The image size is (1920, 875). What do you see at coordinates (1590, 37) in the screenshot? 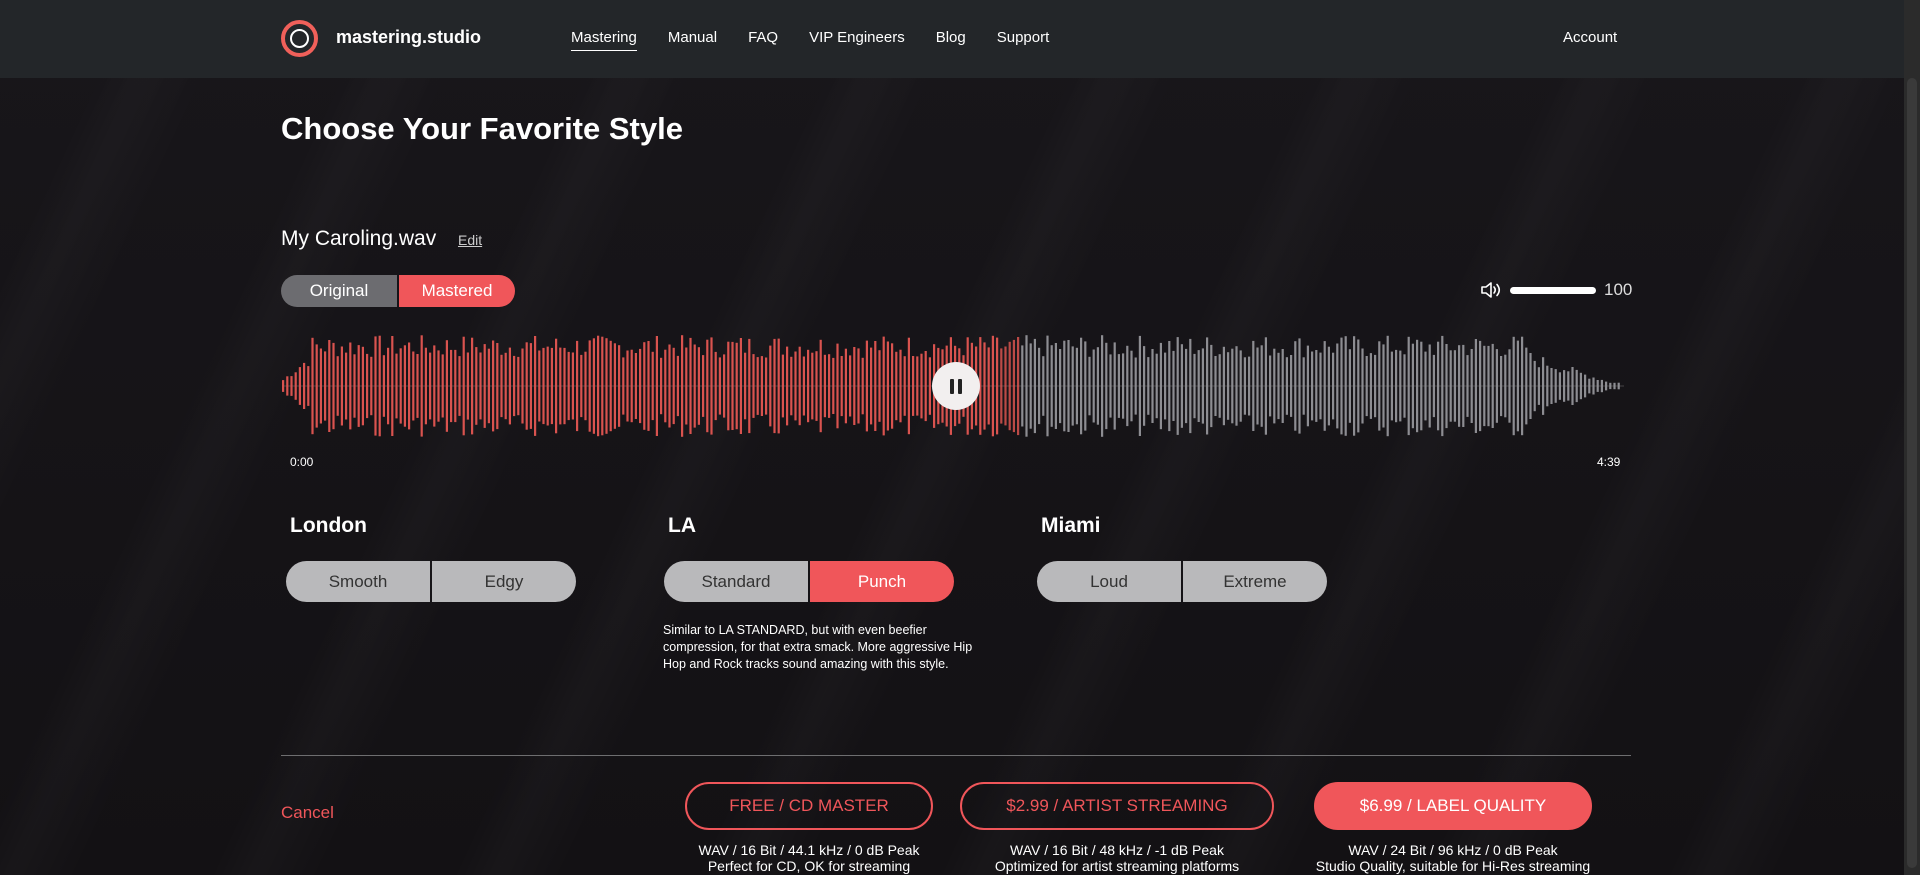
I see `account-link: Account` at bounding box center [1590, 37].